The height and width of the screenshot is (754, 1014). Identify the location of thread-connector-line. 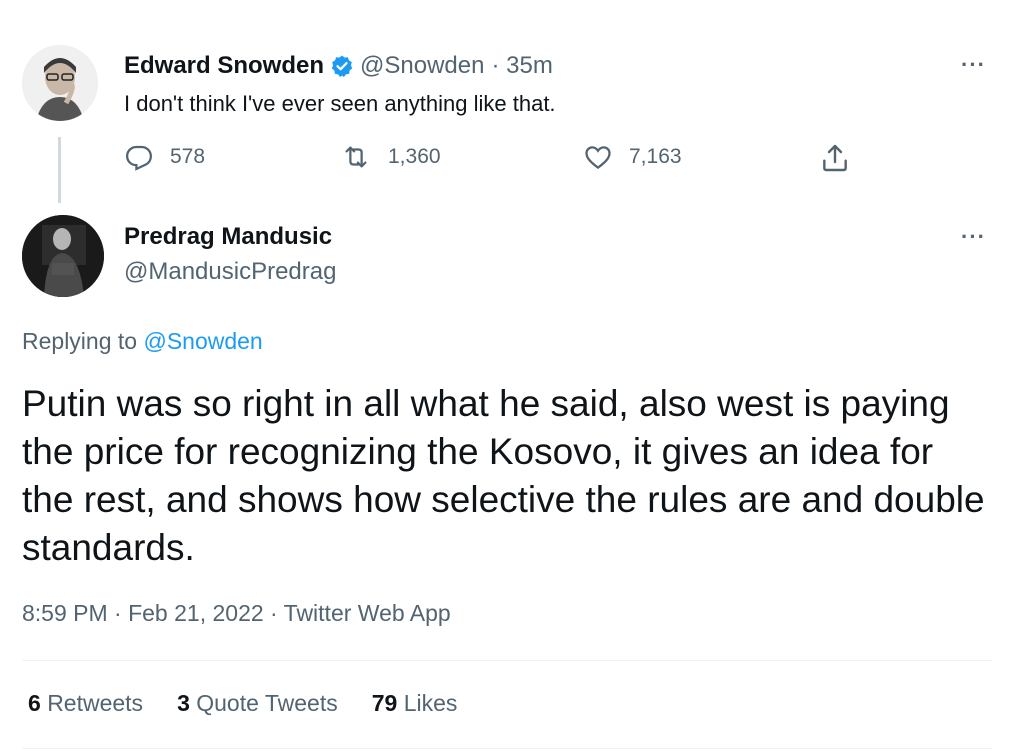
(59, 170).